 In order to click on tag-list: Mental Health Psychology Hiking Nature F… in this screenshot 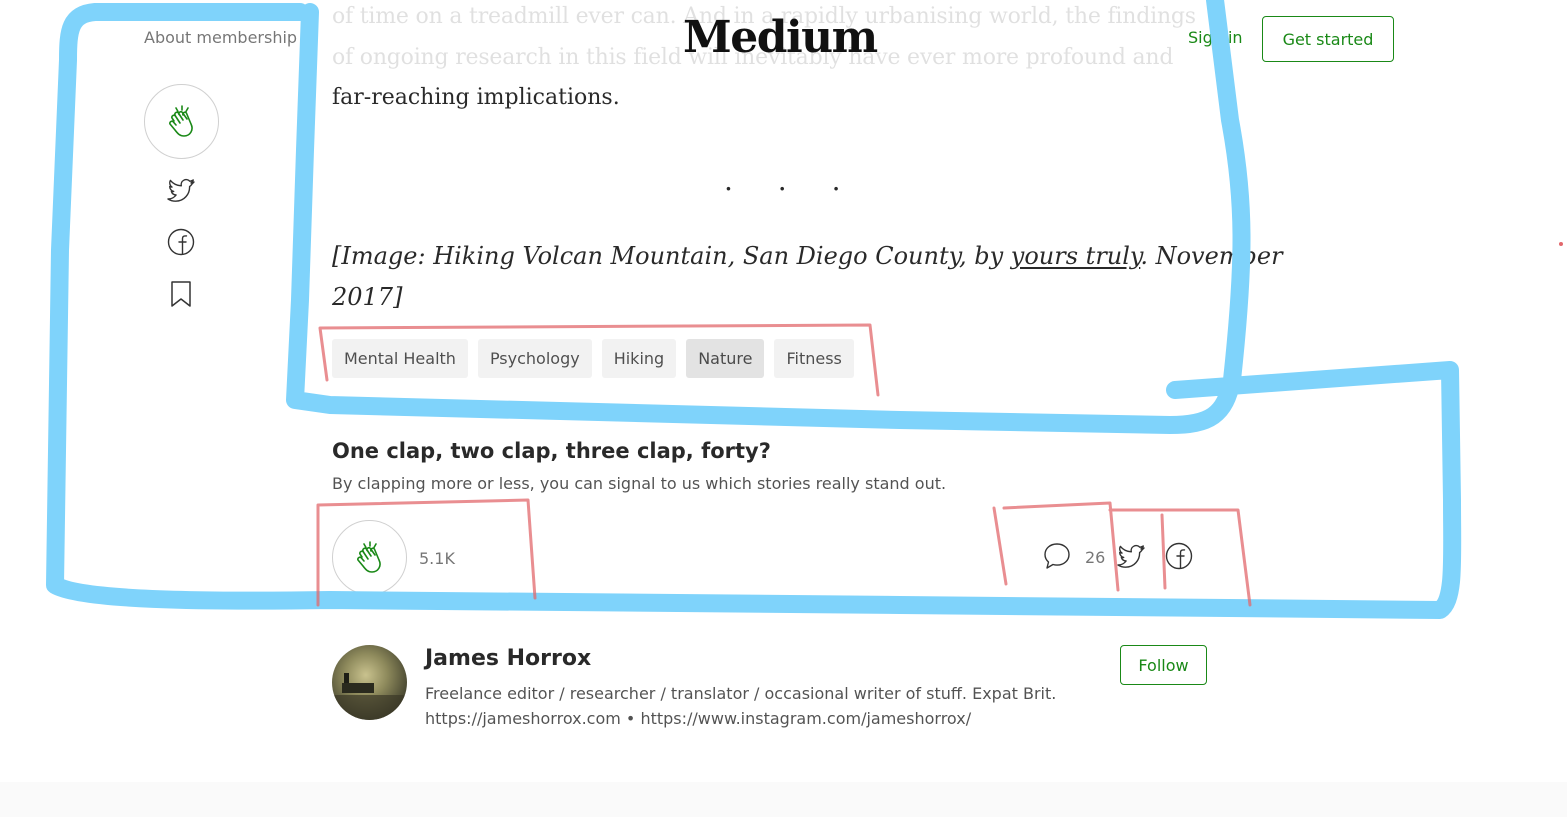, I will do `click(593, 358)`.